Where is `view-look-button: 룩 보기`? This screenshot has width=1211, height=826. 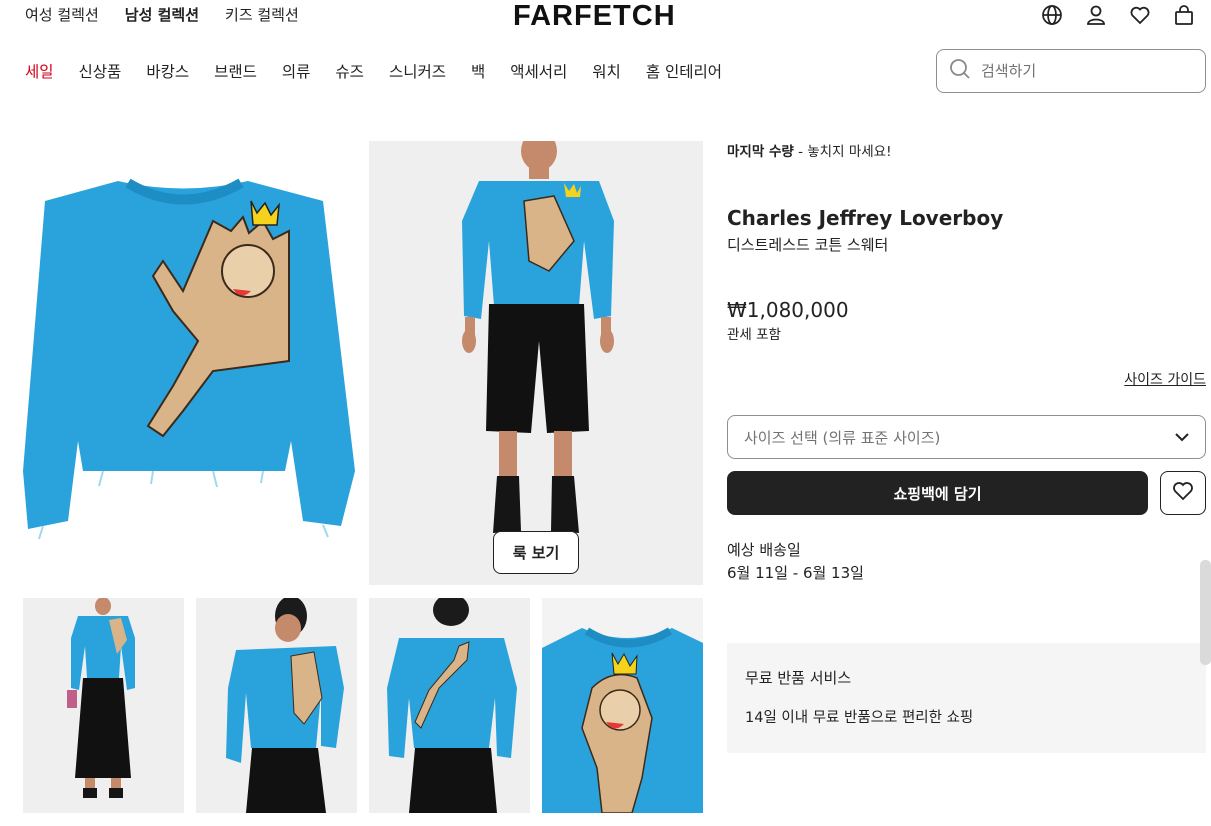 view-look-button: 룩 보기 is located at coordinates (536, 552).